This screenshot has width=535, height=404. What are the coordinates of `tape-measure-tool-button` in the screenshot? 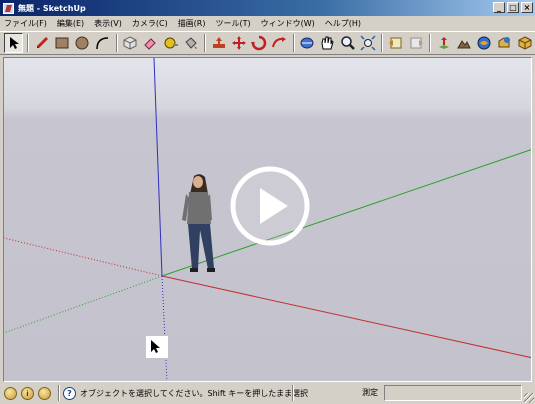 It's located at (170, 43).